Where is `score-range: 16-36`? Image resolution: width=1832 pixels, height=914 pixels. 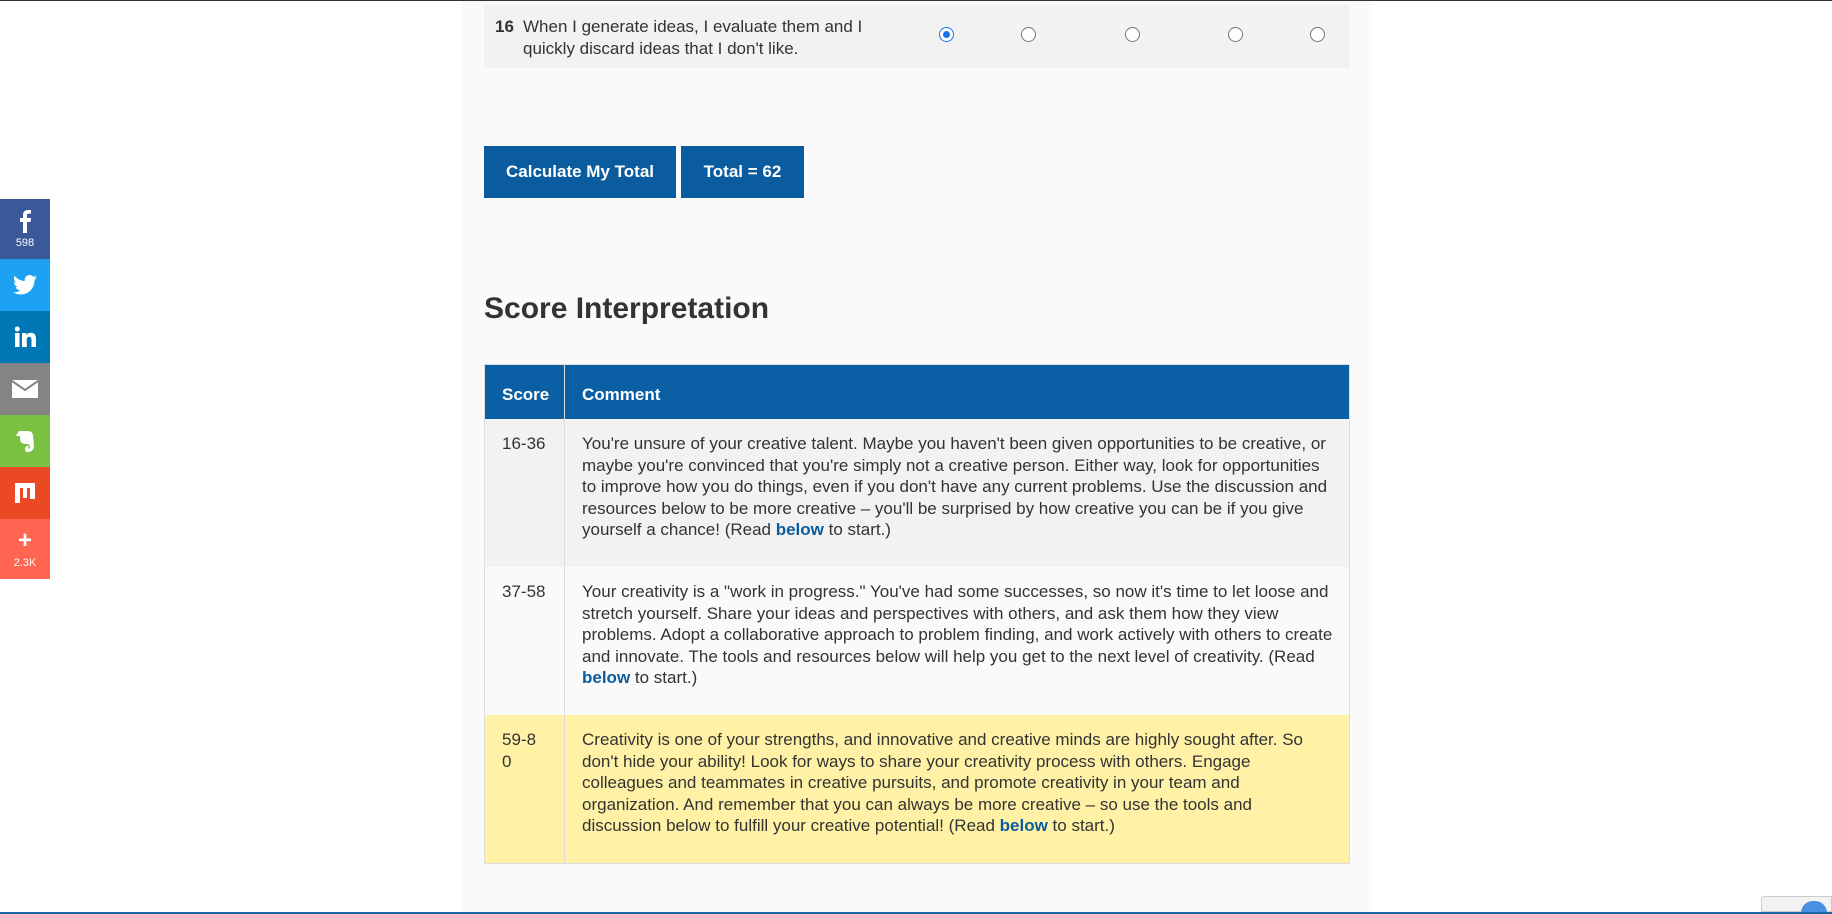
score-range: 16-36 is located at coordinates (525, 493).